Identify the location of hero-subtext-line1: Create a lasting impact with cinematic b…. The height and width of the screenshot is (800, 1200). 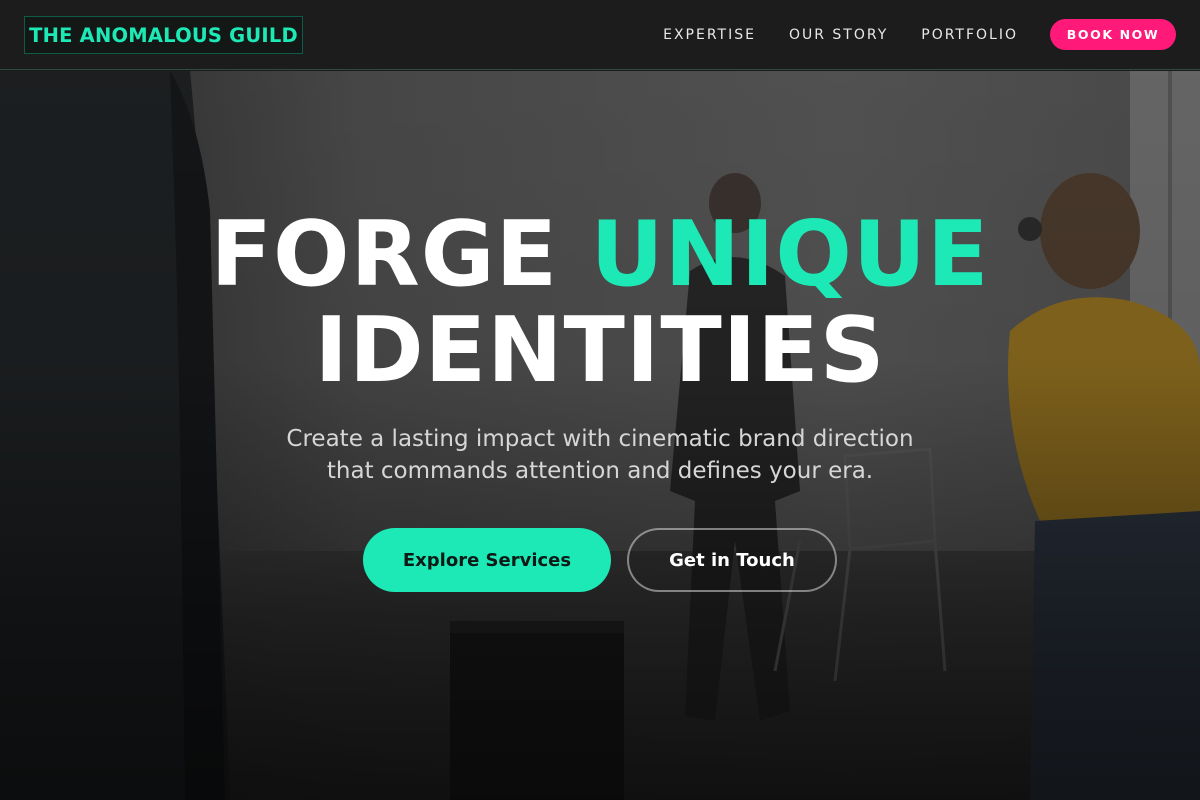
(600, 439).